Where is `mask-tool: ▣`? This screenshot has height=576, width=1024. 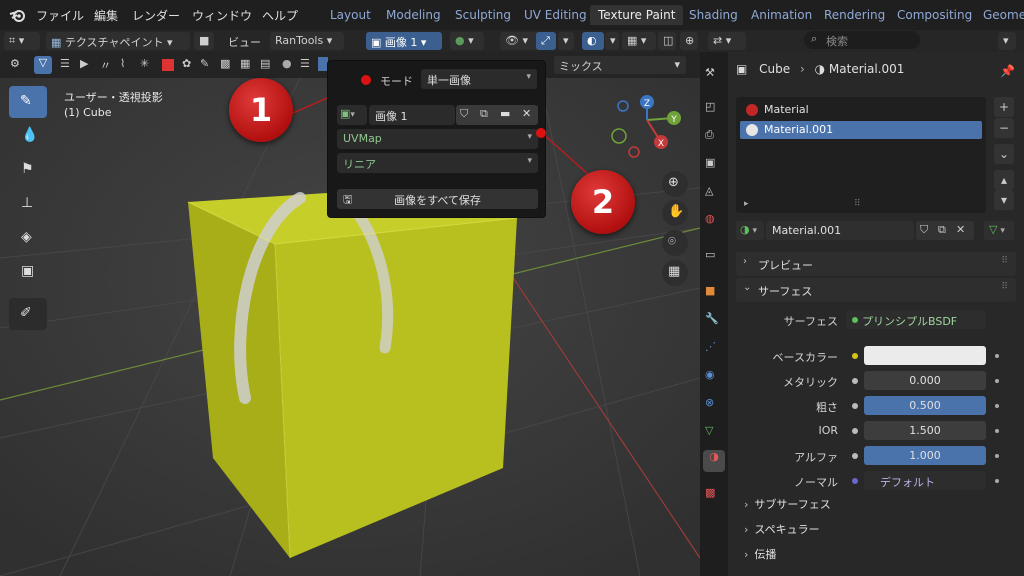
mask-tool: ▣ is located at coordinates (28, 272).